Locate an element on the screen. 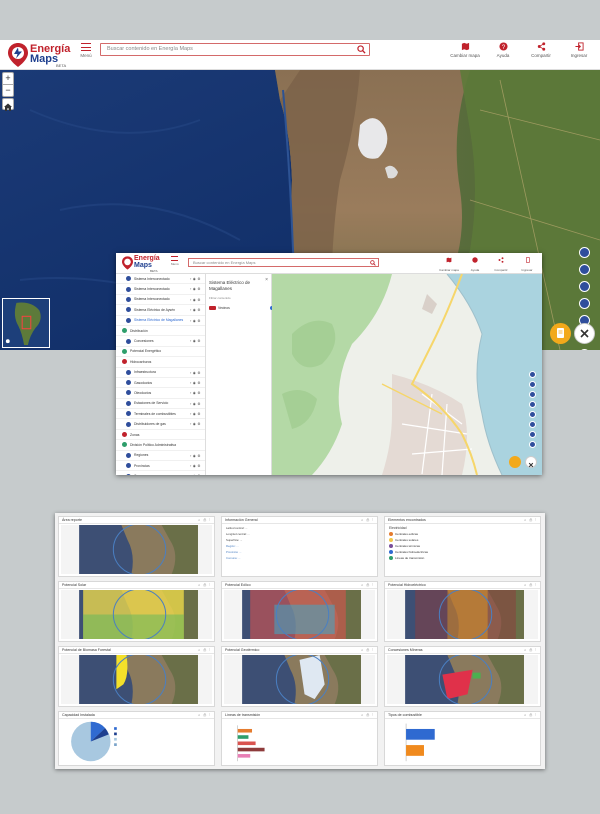  home-button is located at coordinates (8, 104).